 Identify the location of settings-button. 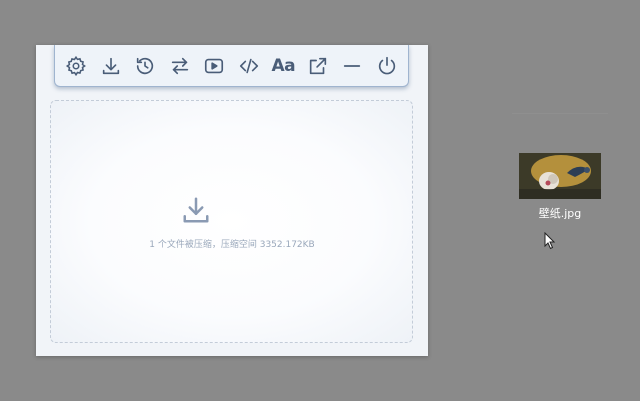
(76, 66).